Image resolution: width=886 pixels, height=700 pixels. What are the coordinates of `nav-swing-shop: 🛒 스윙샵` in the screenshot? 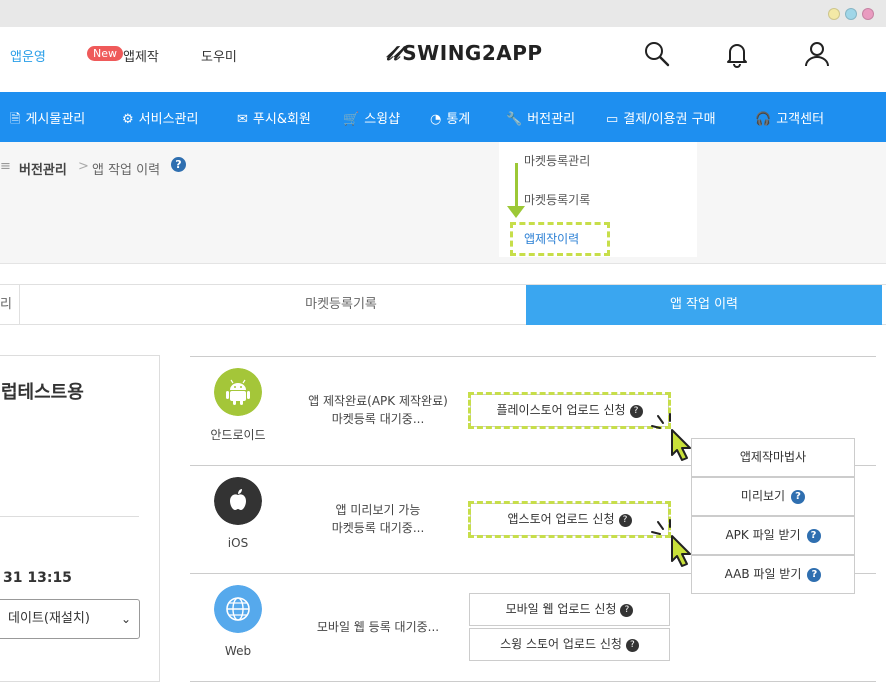 It's located at (371, 117).